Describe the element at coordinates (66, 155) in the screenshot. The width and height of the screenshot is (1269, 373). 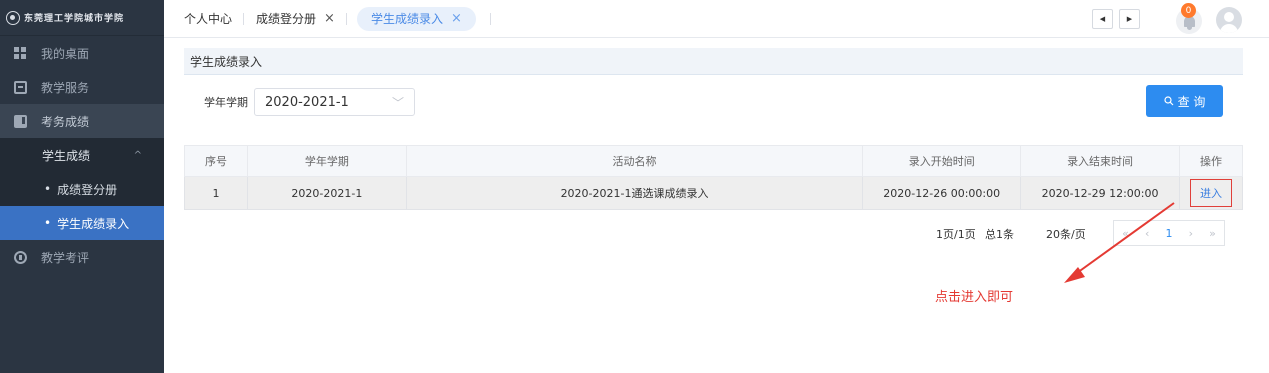
I see `submenu-head-label: 学生成绩` at that location.